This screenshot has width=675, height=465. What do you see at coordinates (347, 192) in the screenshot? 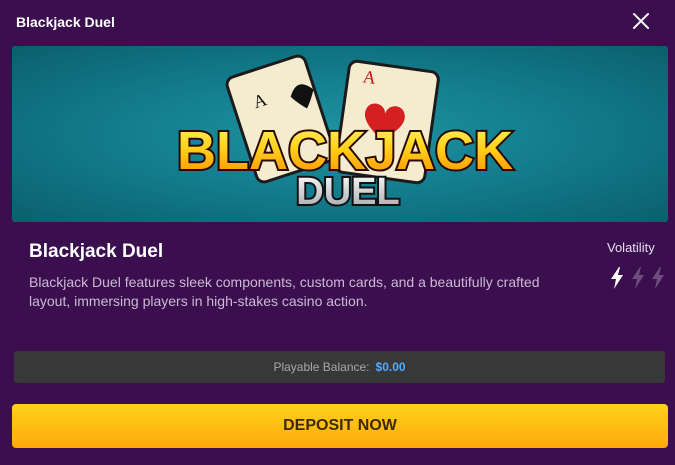
I see `logo-line2: DUEL` at bounding box center [347, 192].